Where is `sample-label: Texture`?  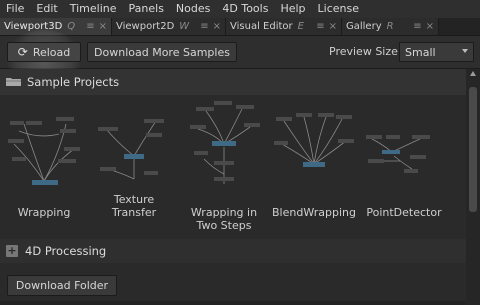 sample-label: Texture is located at coordinates (134, 199).